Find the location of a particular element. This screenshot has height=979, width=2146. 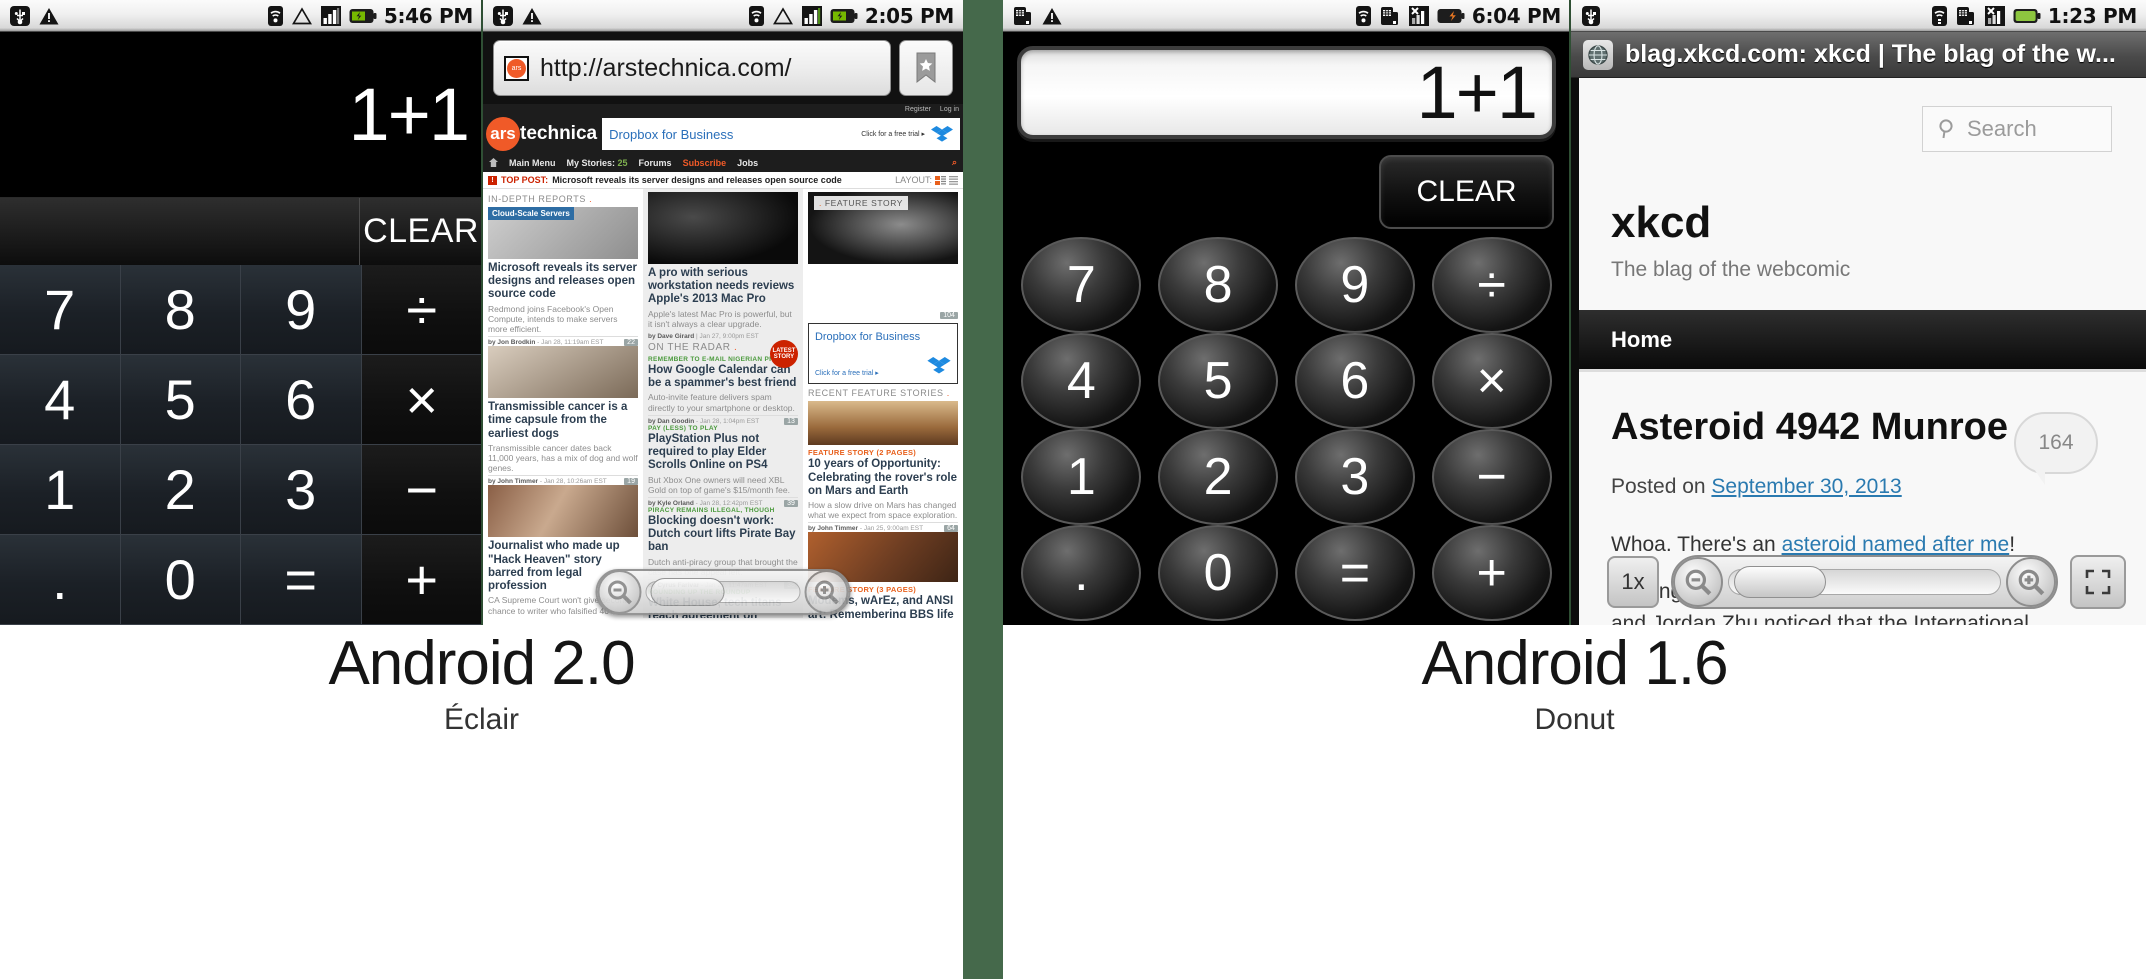

nav-forums: Forums is located at coordinates (655, 163).